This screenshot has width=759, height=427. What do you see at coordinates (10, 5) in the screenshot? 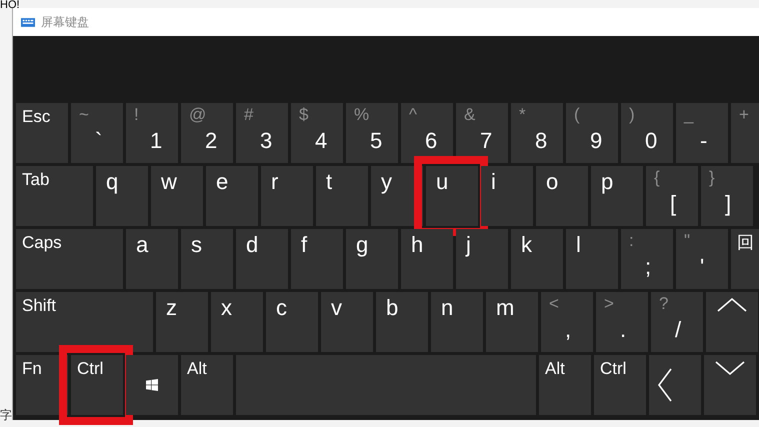
I see `background-text: HO!` at bounding box center [10, 5].